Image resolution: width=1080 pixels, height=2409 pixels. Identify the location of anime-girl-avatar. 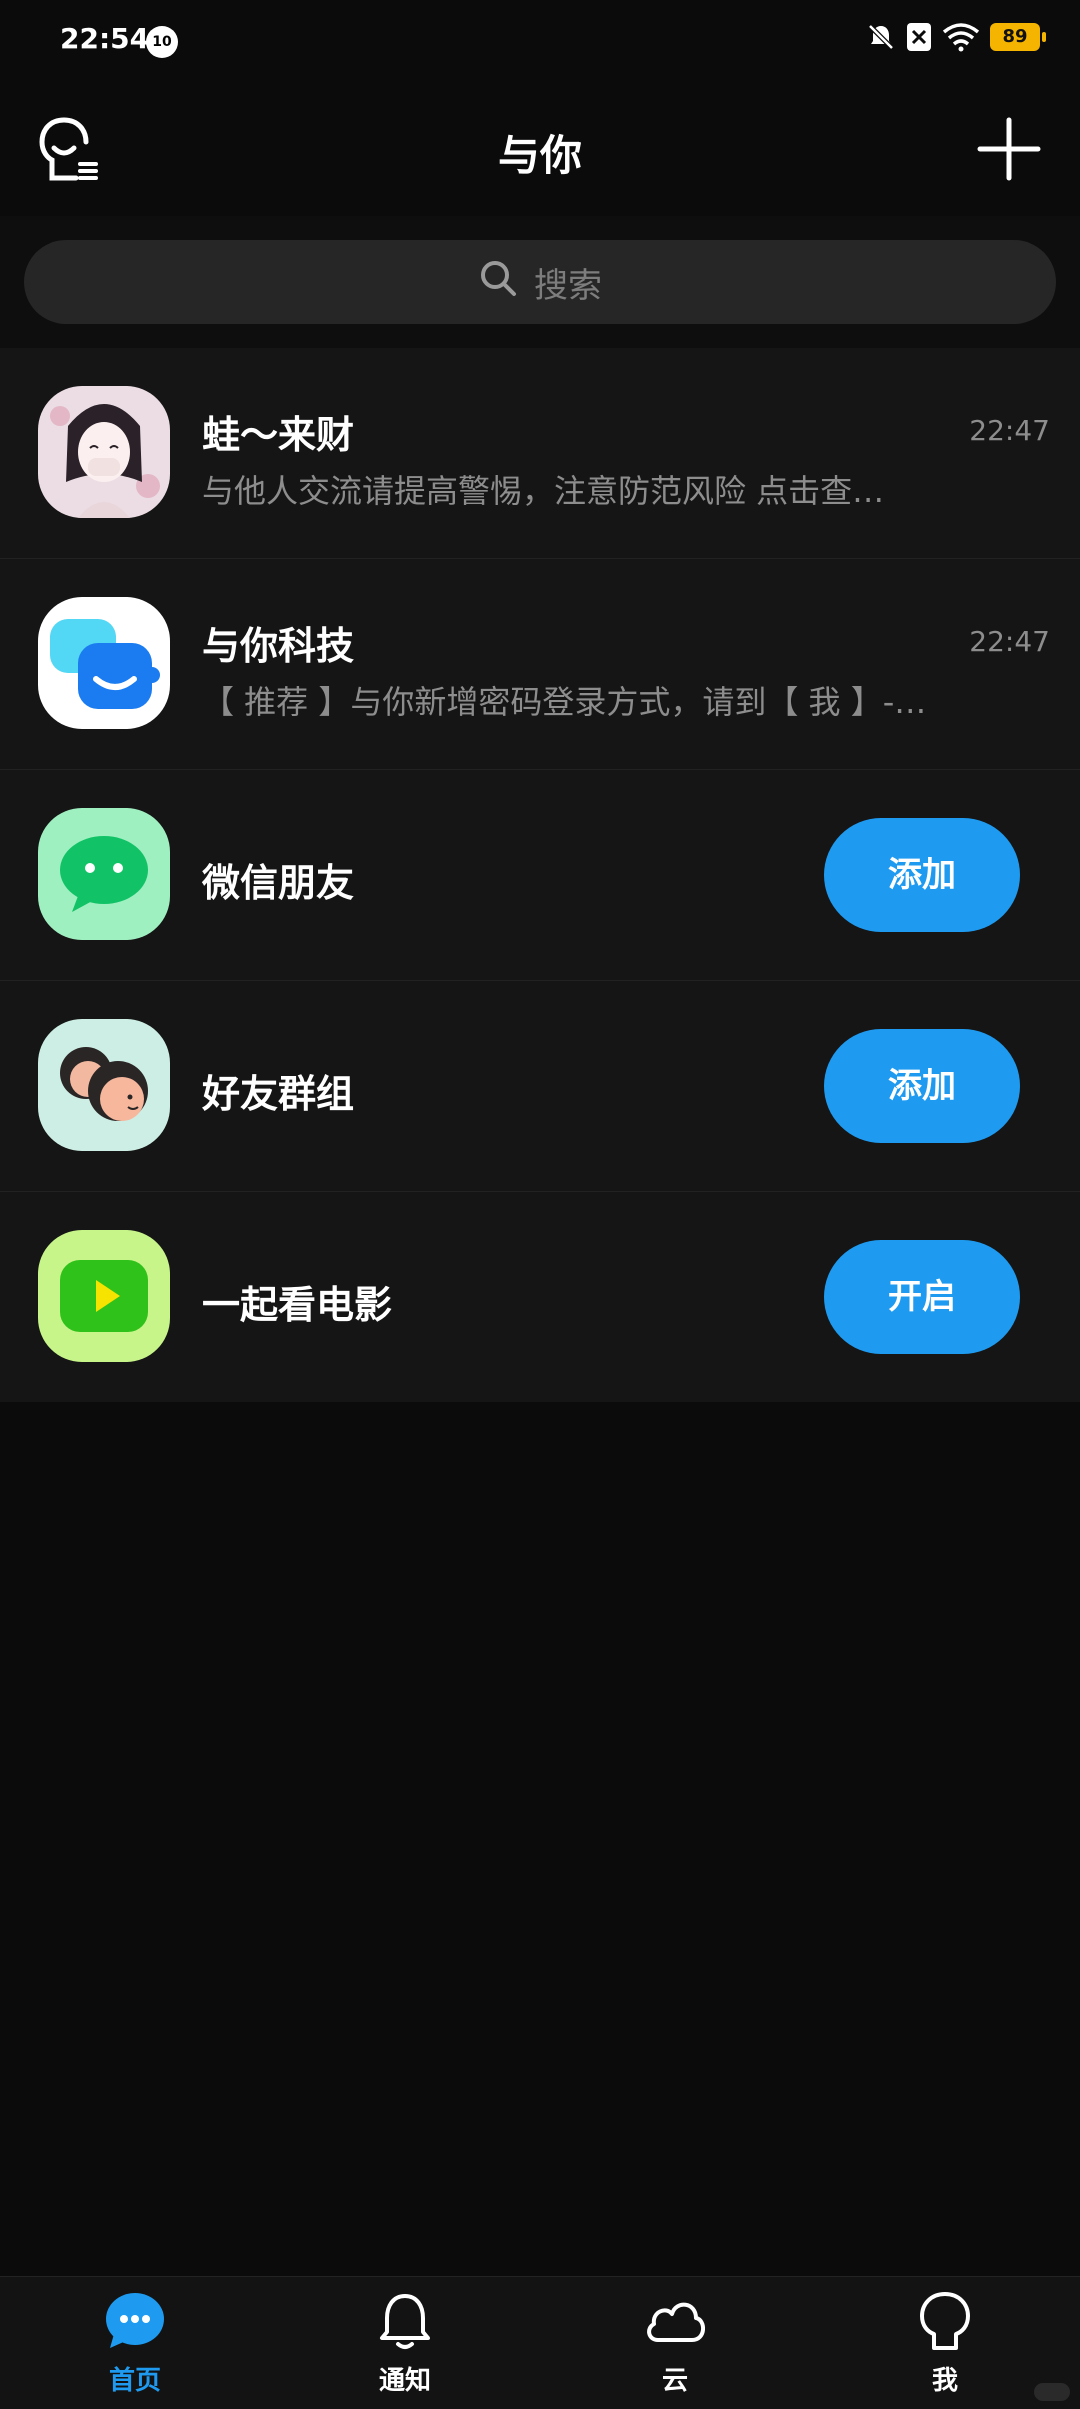
(104, 452).